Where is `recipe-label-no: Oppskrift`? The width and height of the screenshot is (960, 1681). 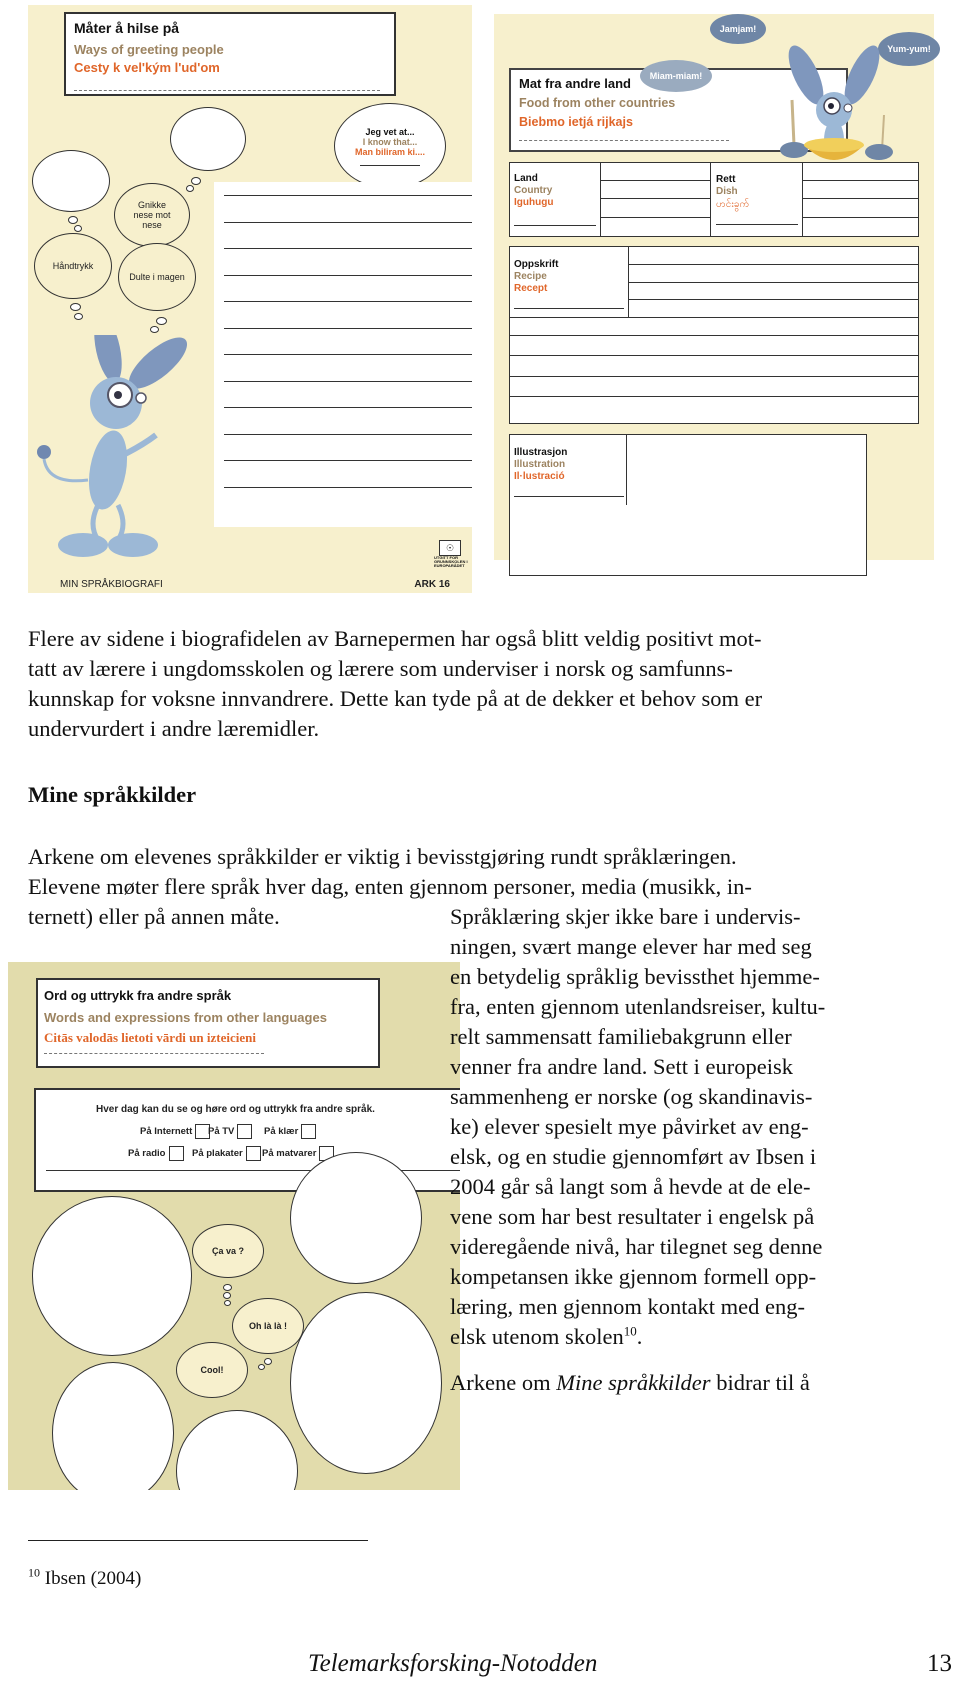
recipe-label-no: Oppskrift is located at coordinates (536, 264).